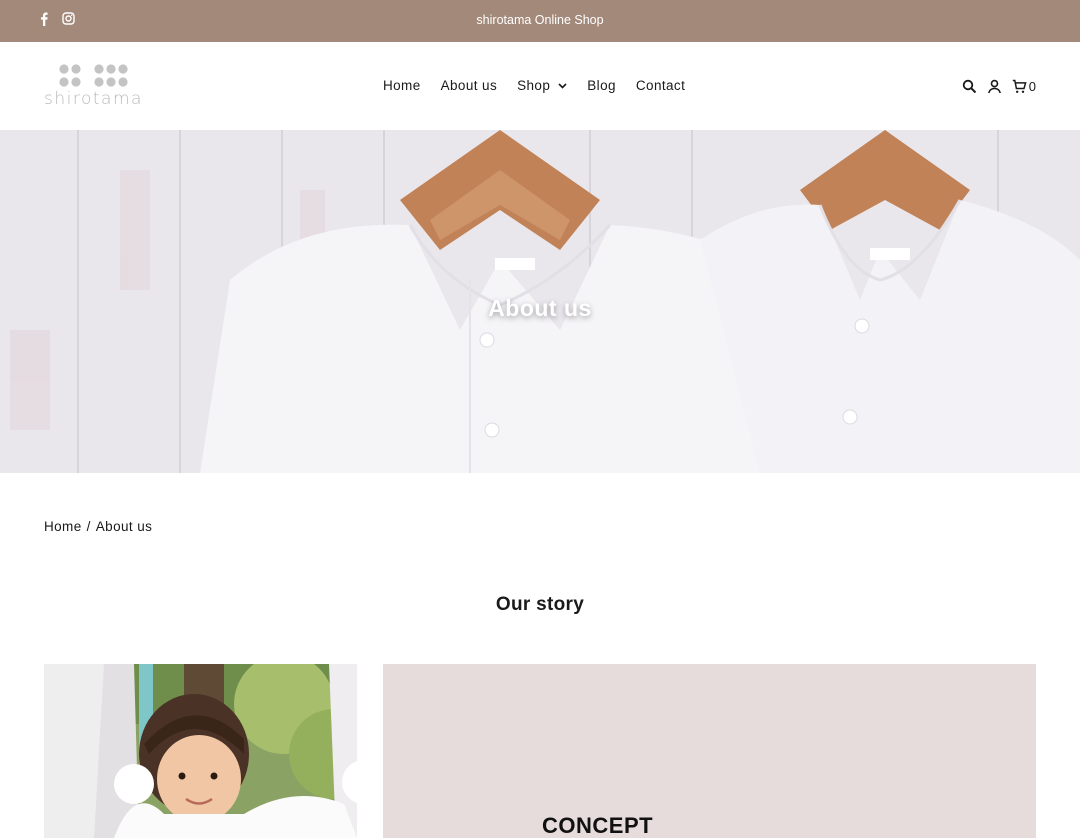  I want to click on logo: shirotama, so click(94, 87).